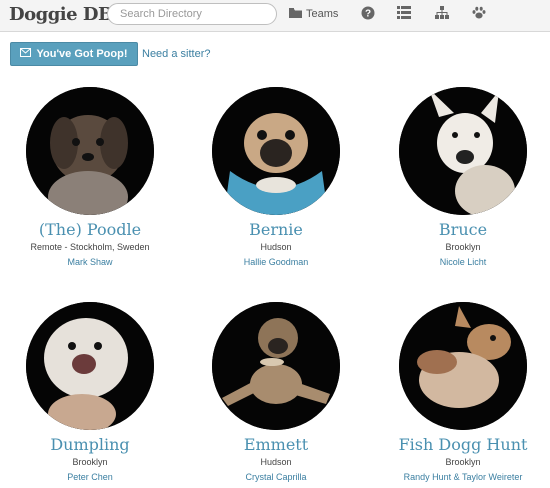 Image resolution: width=550 pixels, height=488 pixels. Describe the element at coordinates (295, 14) in the screenshot. I see `folder-icon` at that location.